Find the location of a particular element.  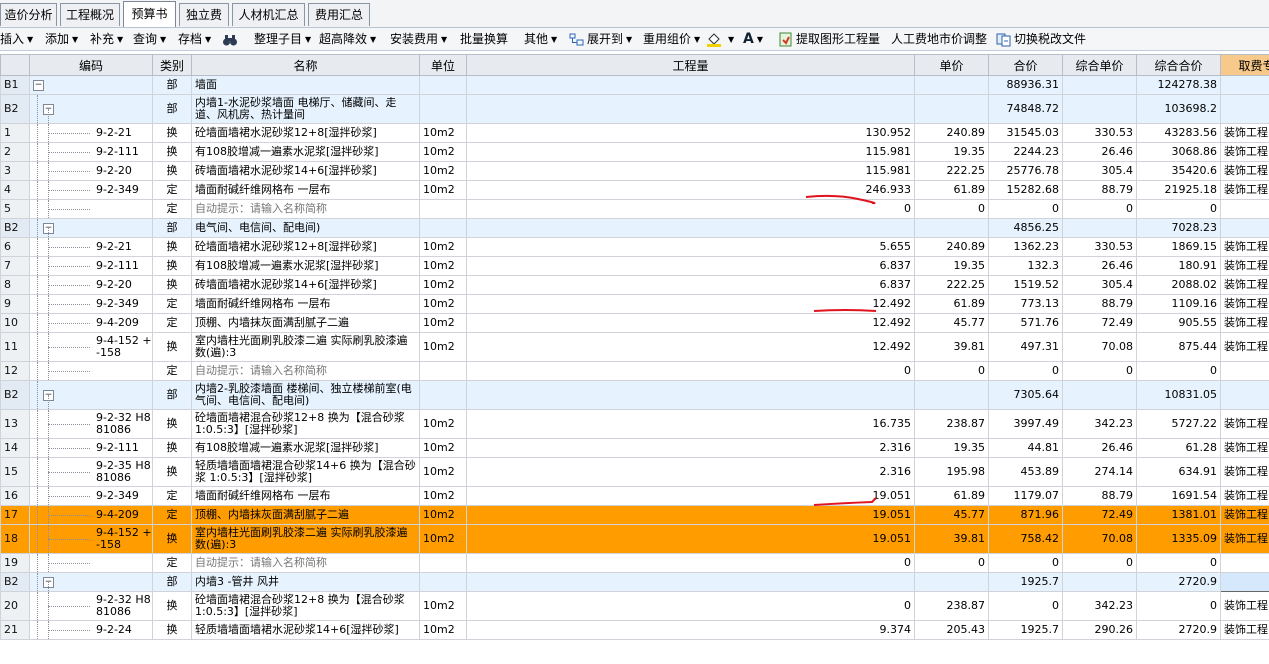

total-cell: 0 is located at coordinates (1025, 371).